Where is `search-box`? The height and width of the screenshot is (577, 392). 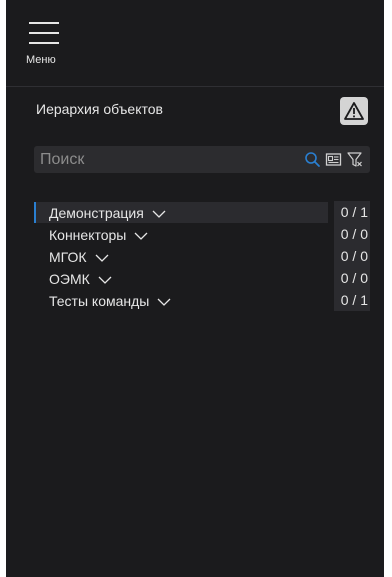 search-box is located at coordinates (202, 159).